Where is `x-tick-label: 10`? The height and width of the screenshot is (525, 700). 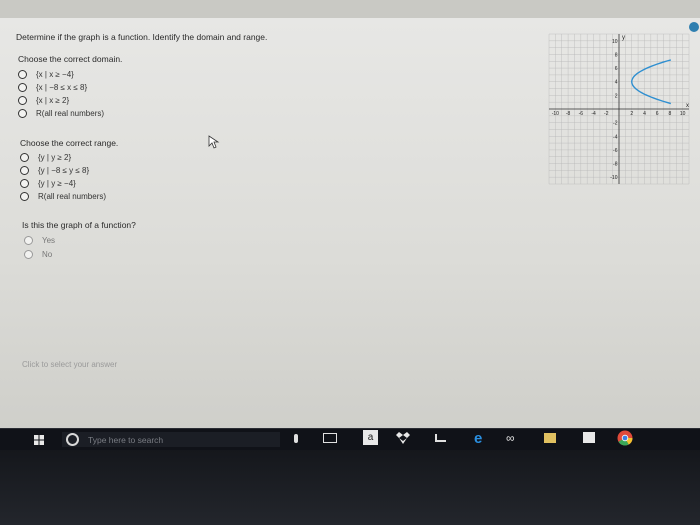
x-tick-label: 10 is located at coordinates (683, 114).